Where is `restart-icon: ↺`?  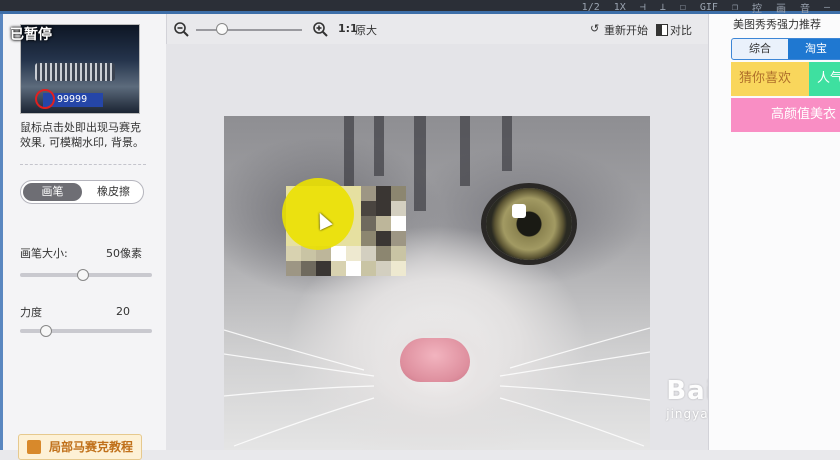 restart-icon: ↺ is located at coordinates (594, 28).